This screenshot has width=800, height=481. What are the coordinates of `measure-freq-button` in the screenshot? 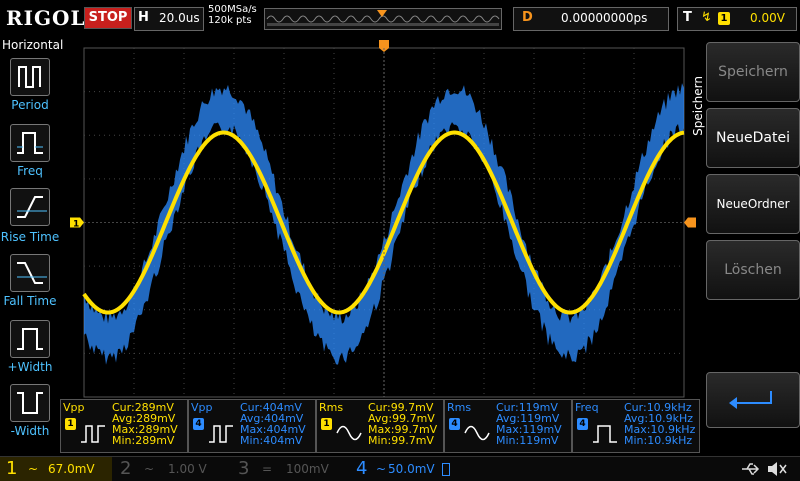 It's located at (30, 143).